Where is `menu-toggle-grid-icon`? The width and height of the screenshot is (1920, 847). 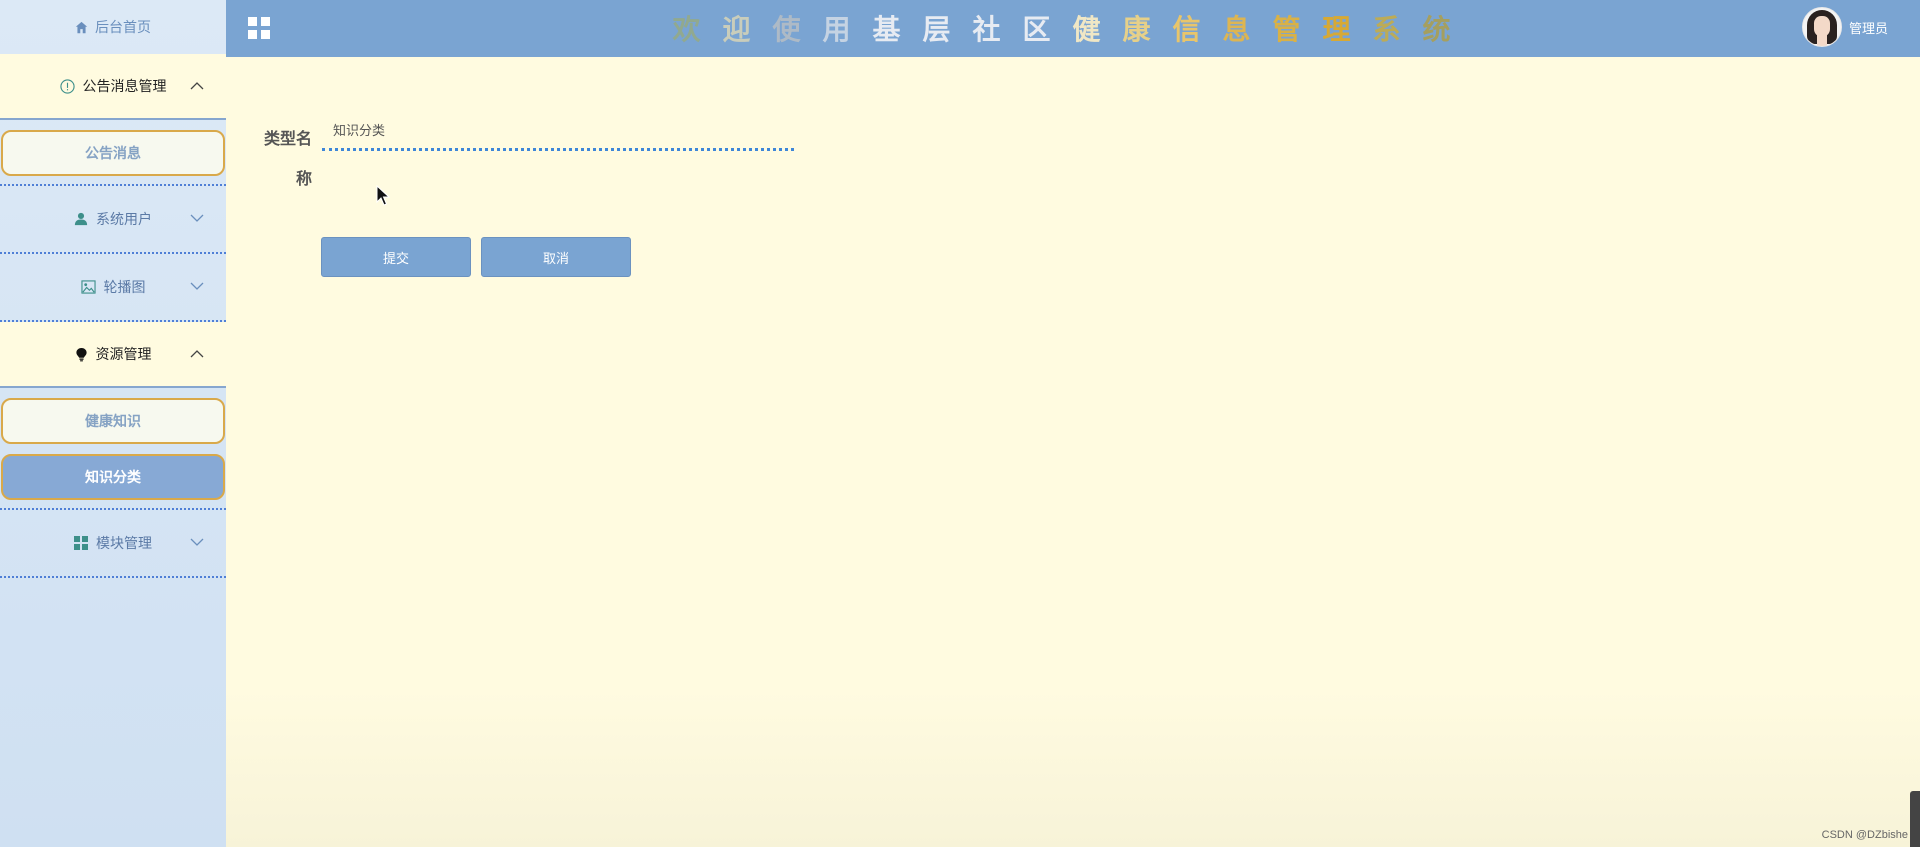
menu-toggle-grid-icon is located at coordinates (259, 28).